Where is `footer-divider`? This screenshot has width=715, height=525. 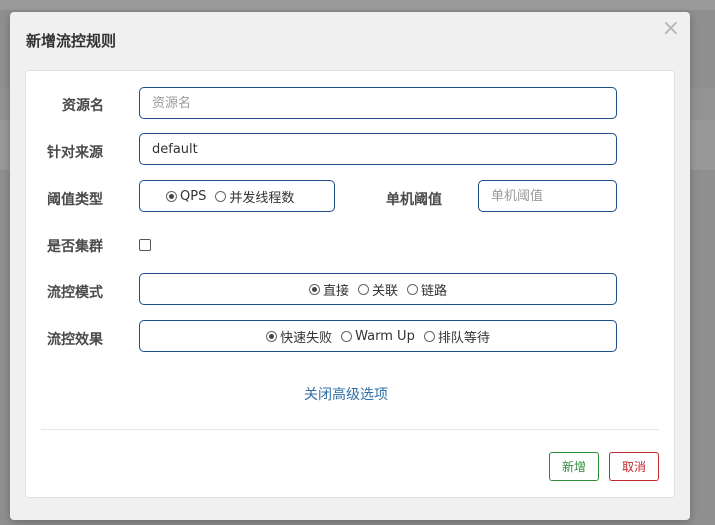
footer-divider is located at coordinates (350, 429).